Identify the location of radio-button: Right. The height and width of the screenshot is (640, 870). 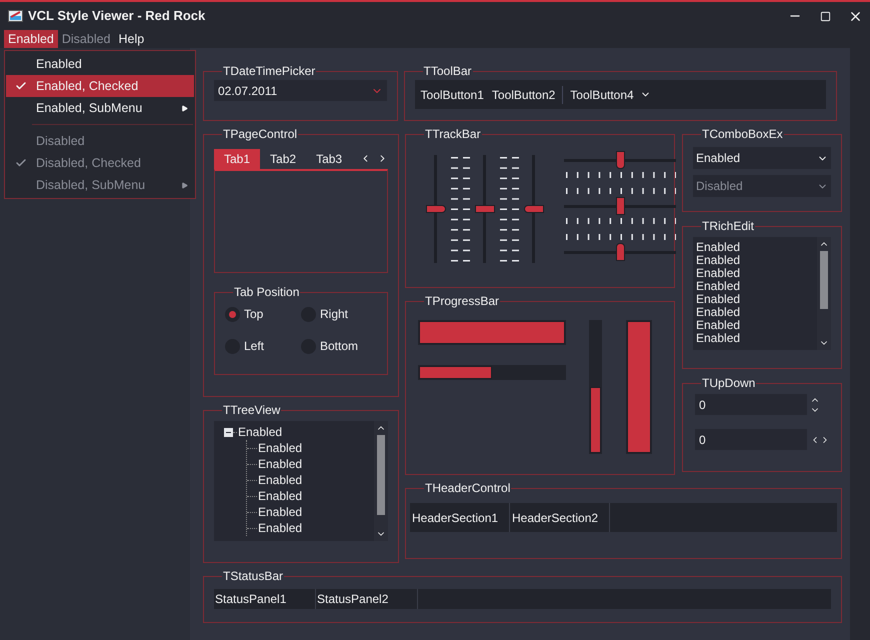
(339, 314).